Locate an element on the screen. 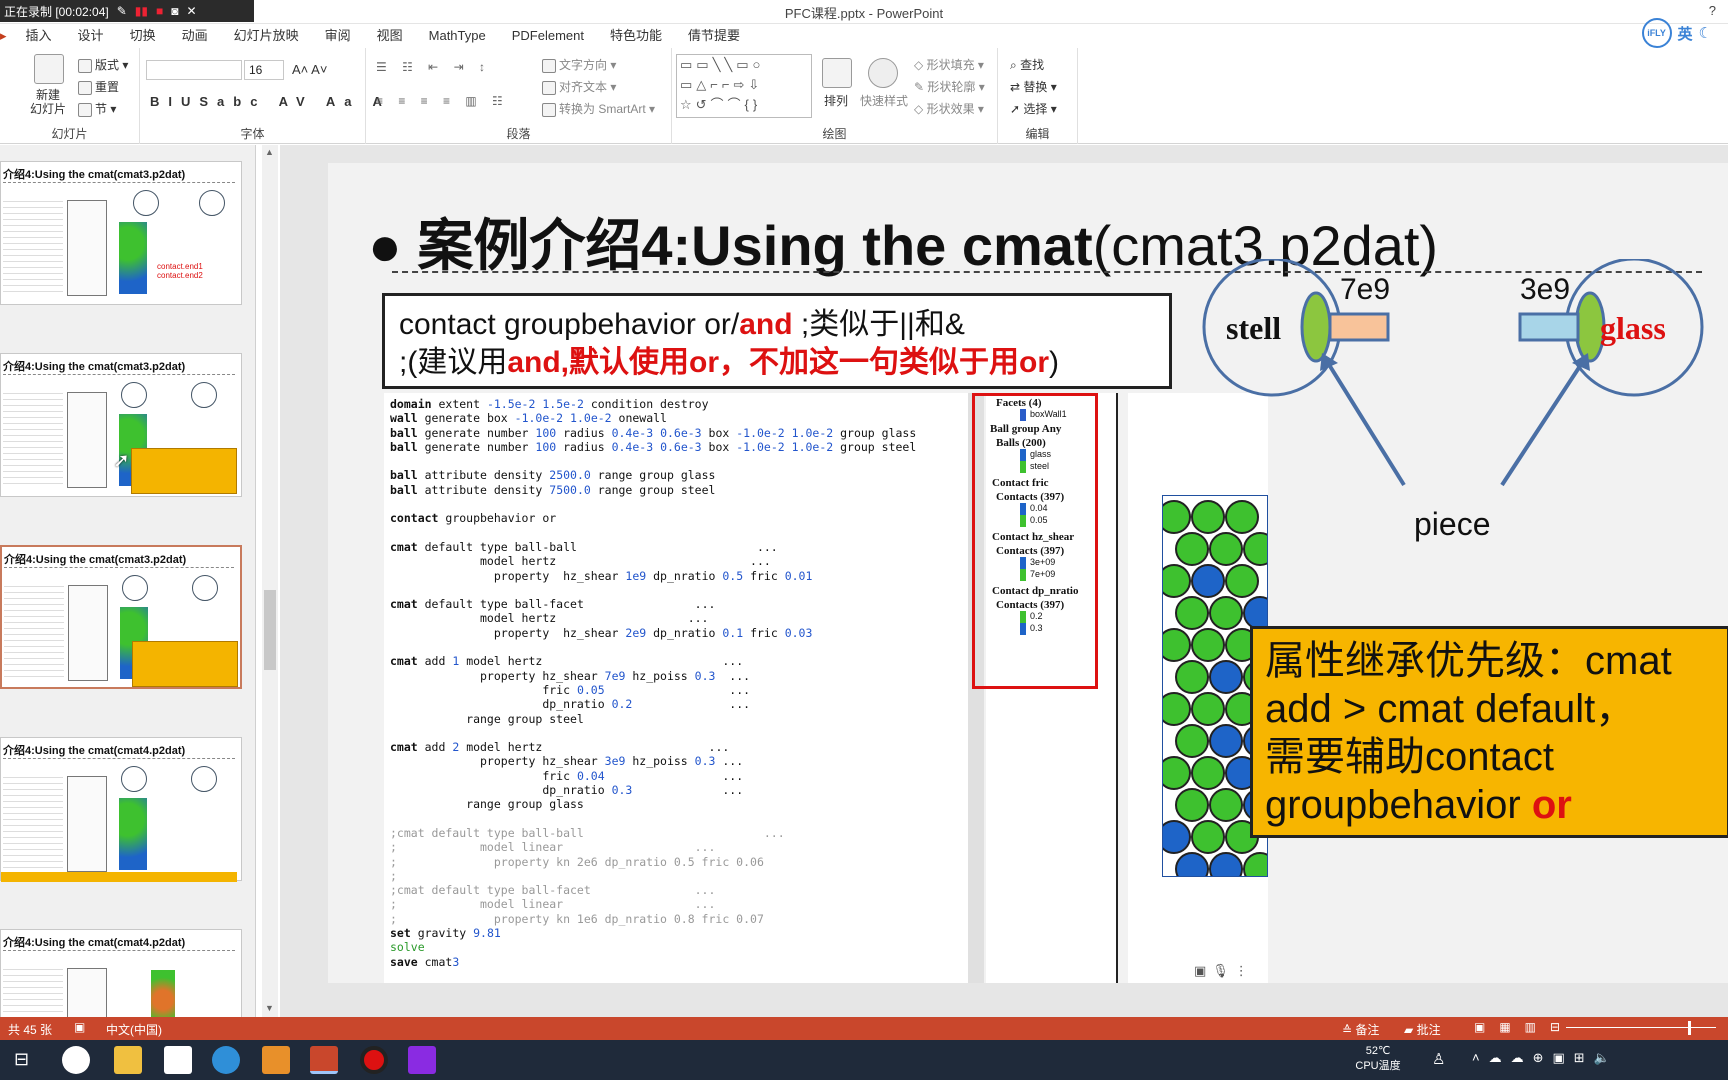 The image size is (1728, 1080). tab-animations: 动画 is located at coordinates (195, 36).